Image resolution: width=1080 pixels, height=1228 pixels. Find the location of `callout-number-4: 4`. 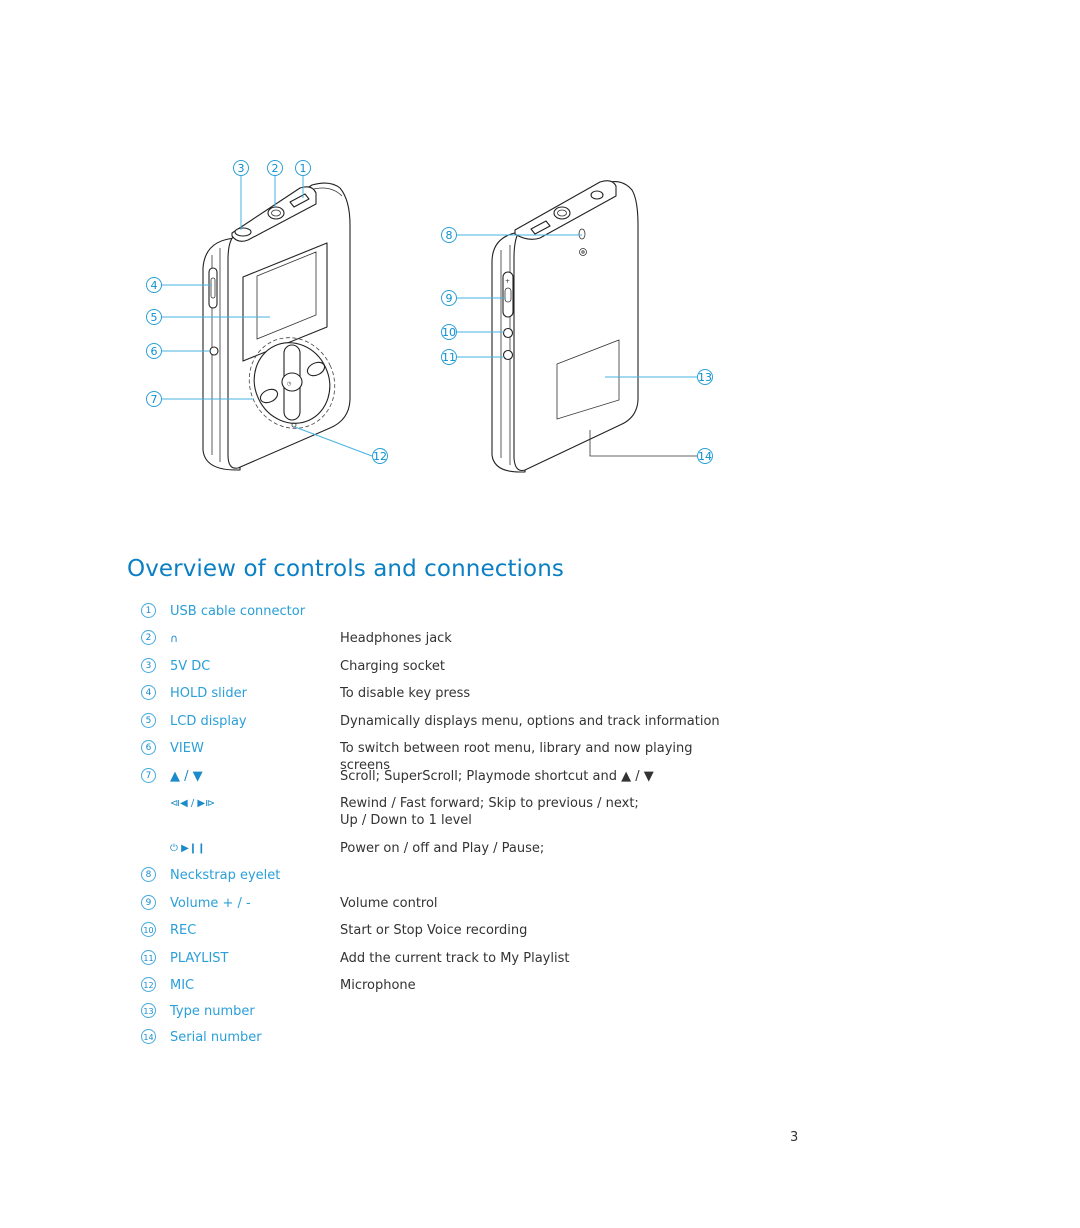

callout-number-4: 4 is located at coordinates (154, 285).